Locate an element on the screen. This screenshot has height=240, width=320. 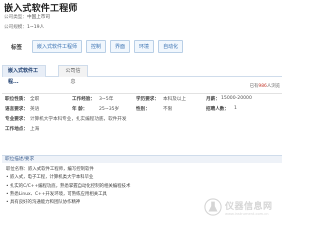
info-row: 语言要求： 英语 年 龄： 25~35岁 性别： 不限 招聘人数： 1 is located at coordinates (142, 109).